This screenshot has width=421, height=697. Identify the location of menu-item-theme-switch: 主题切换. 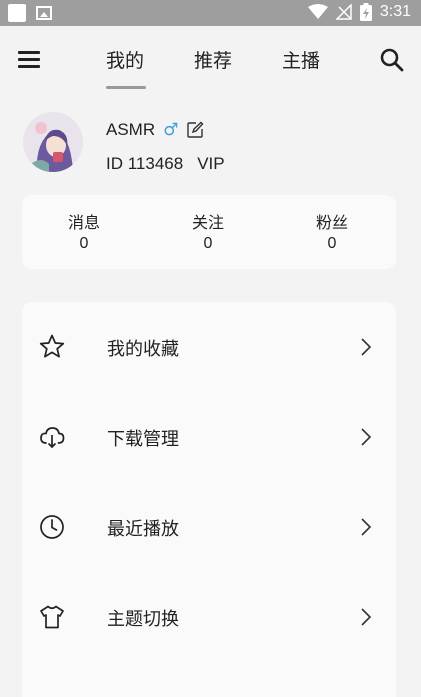
(209, 617).